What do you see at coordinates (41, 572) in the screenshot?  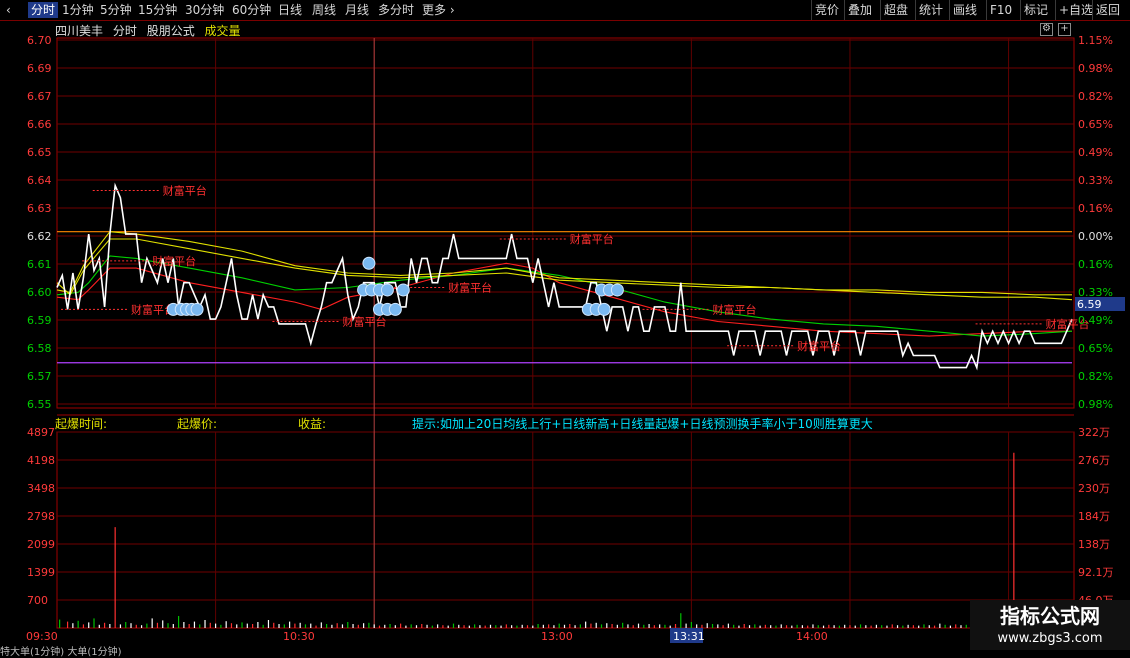 I see `volume-tick-left: 1399` at bounding box center [41, 572].